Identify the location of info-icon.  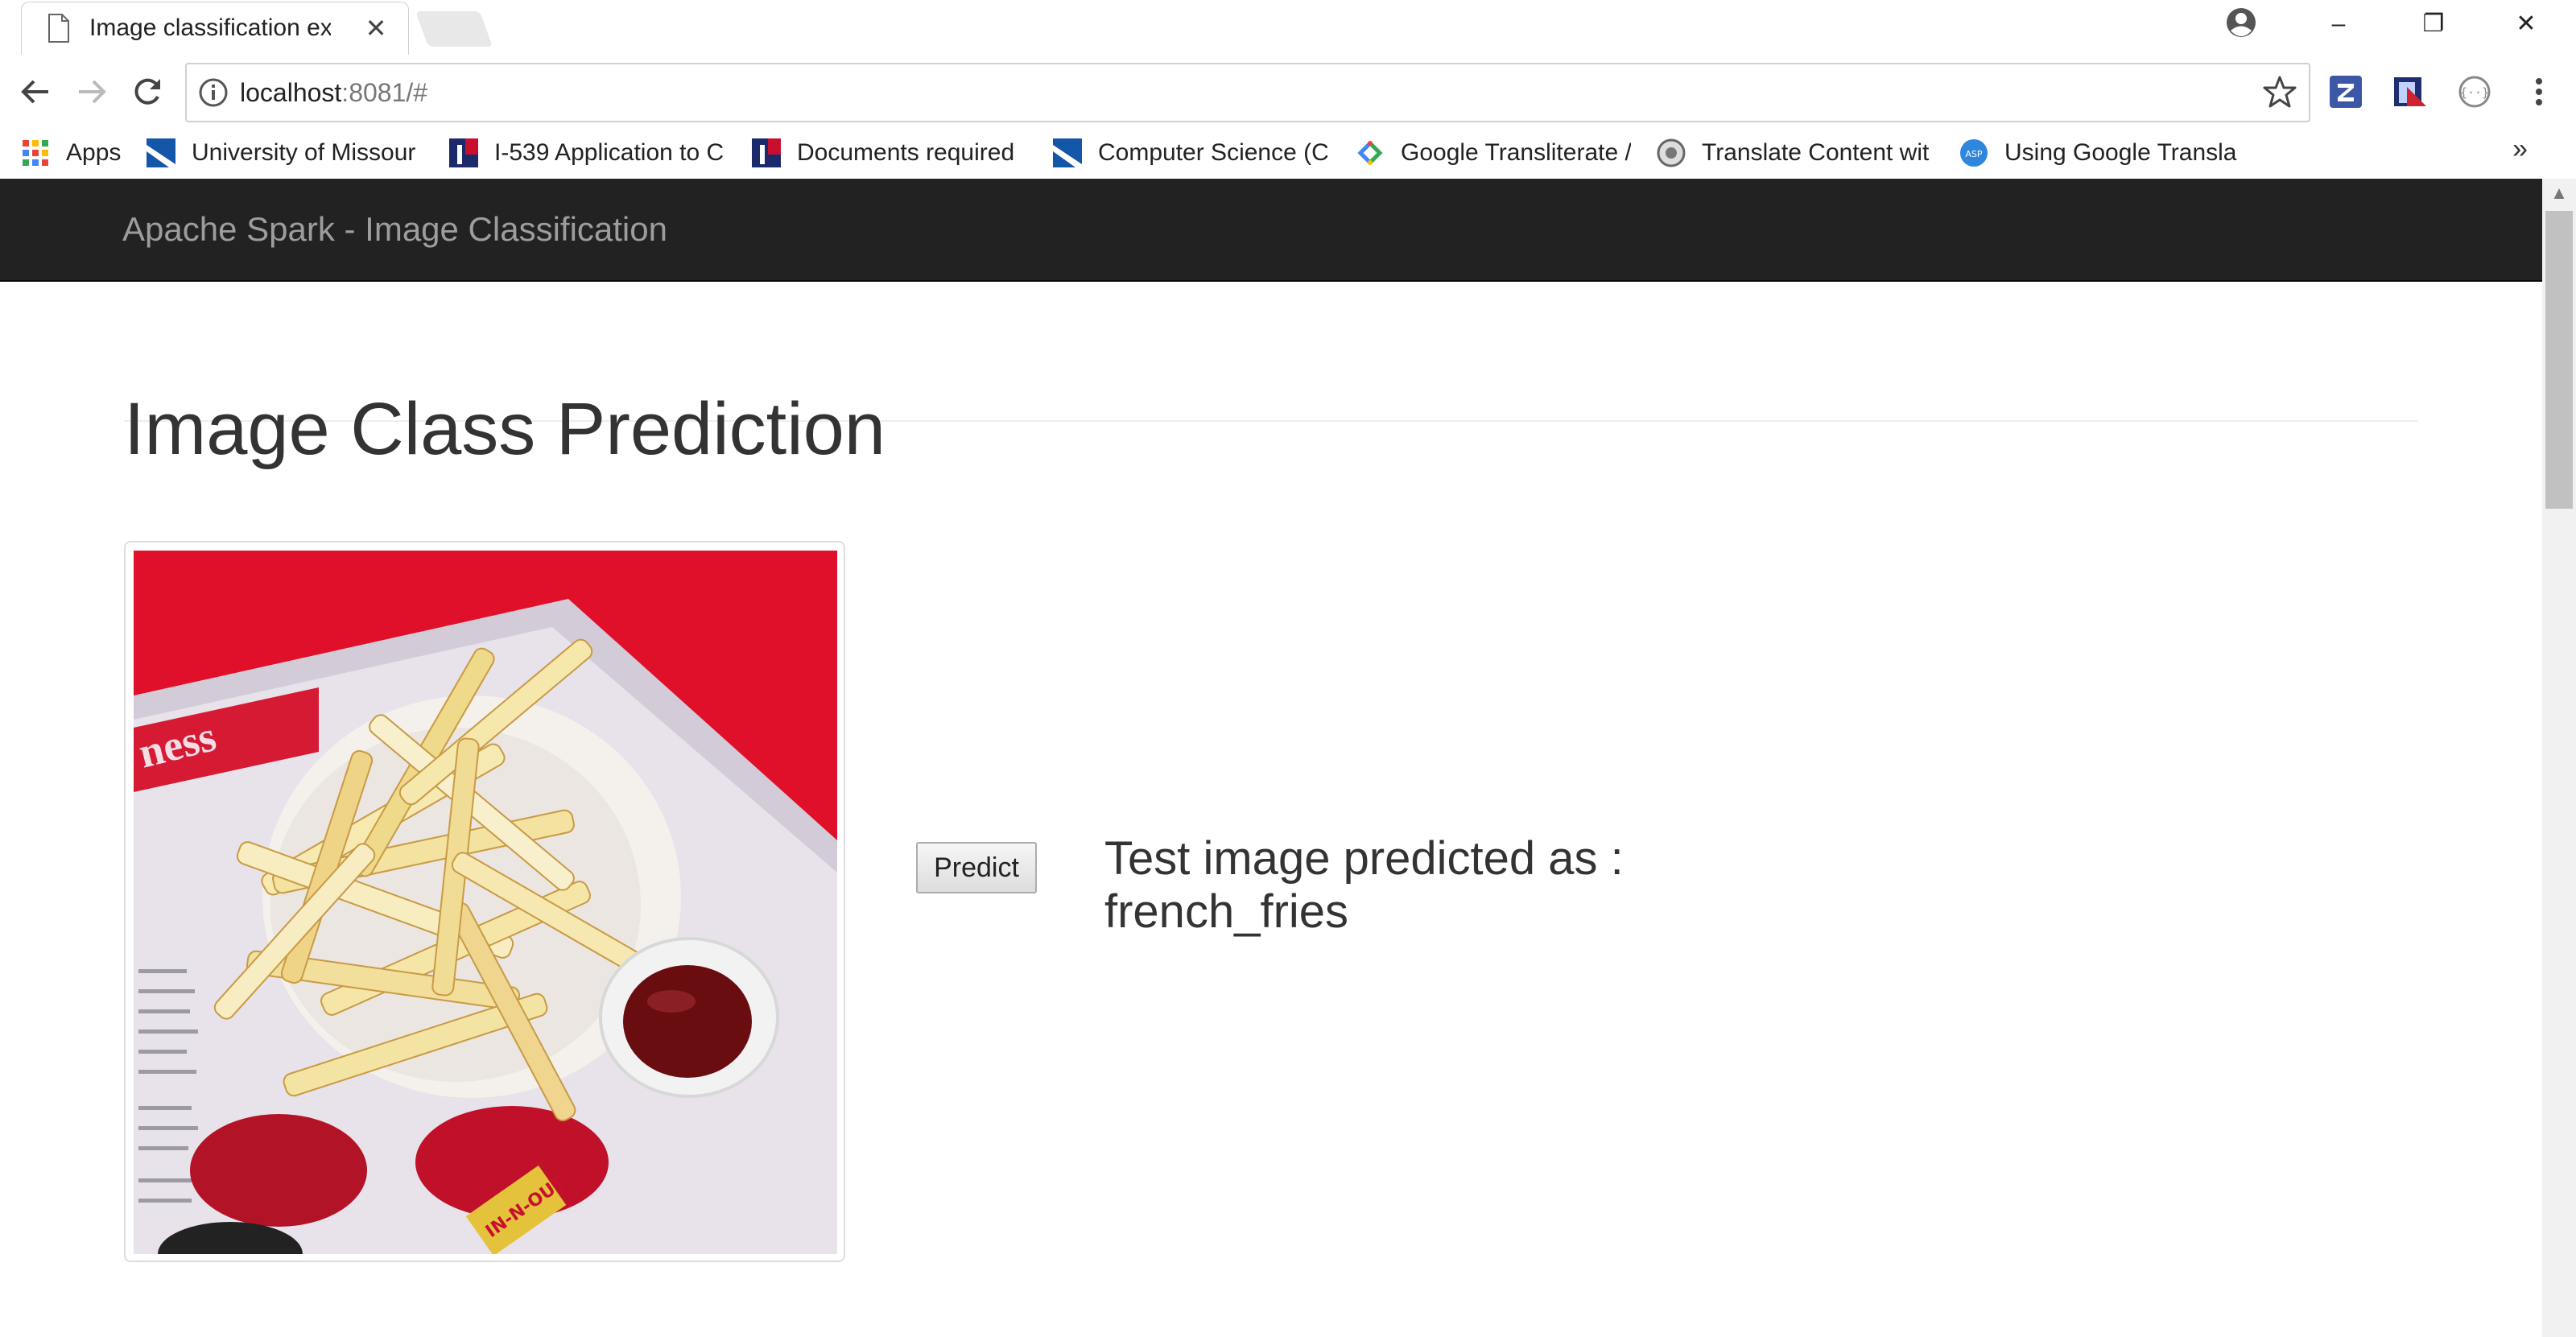
(213, 93).